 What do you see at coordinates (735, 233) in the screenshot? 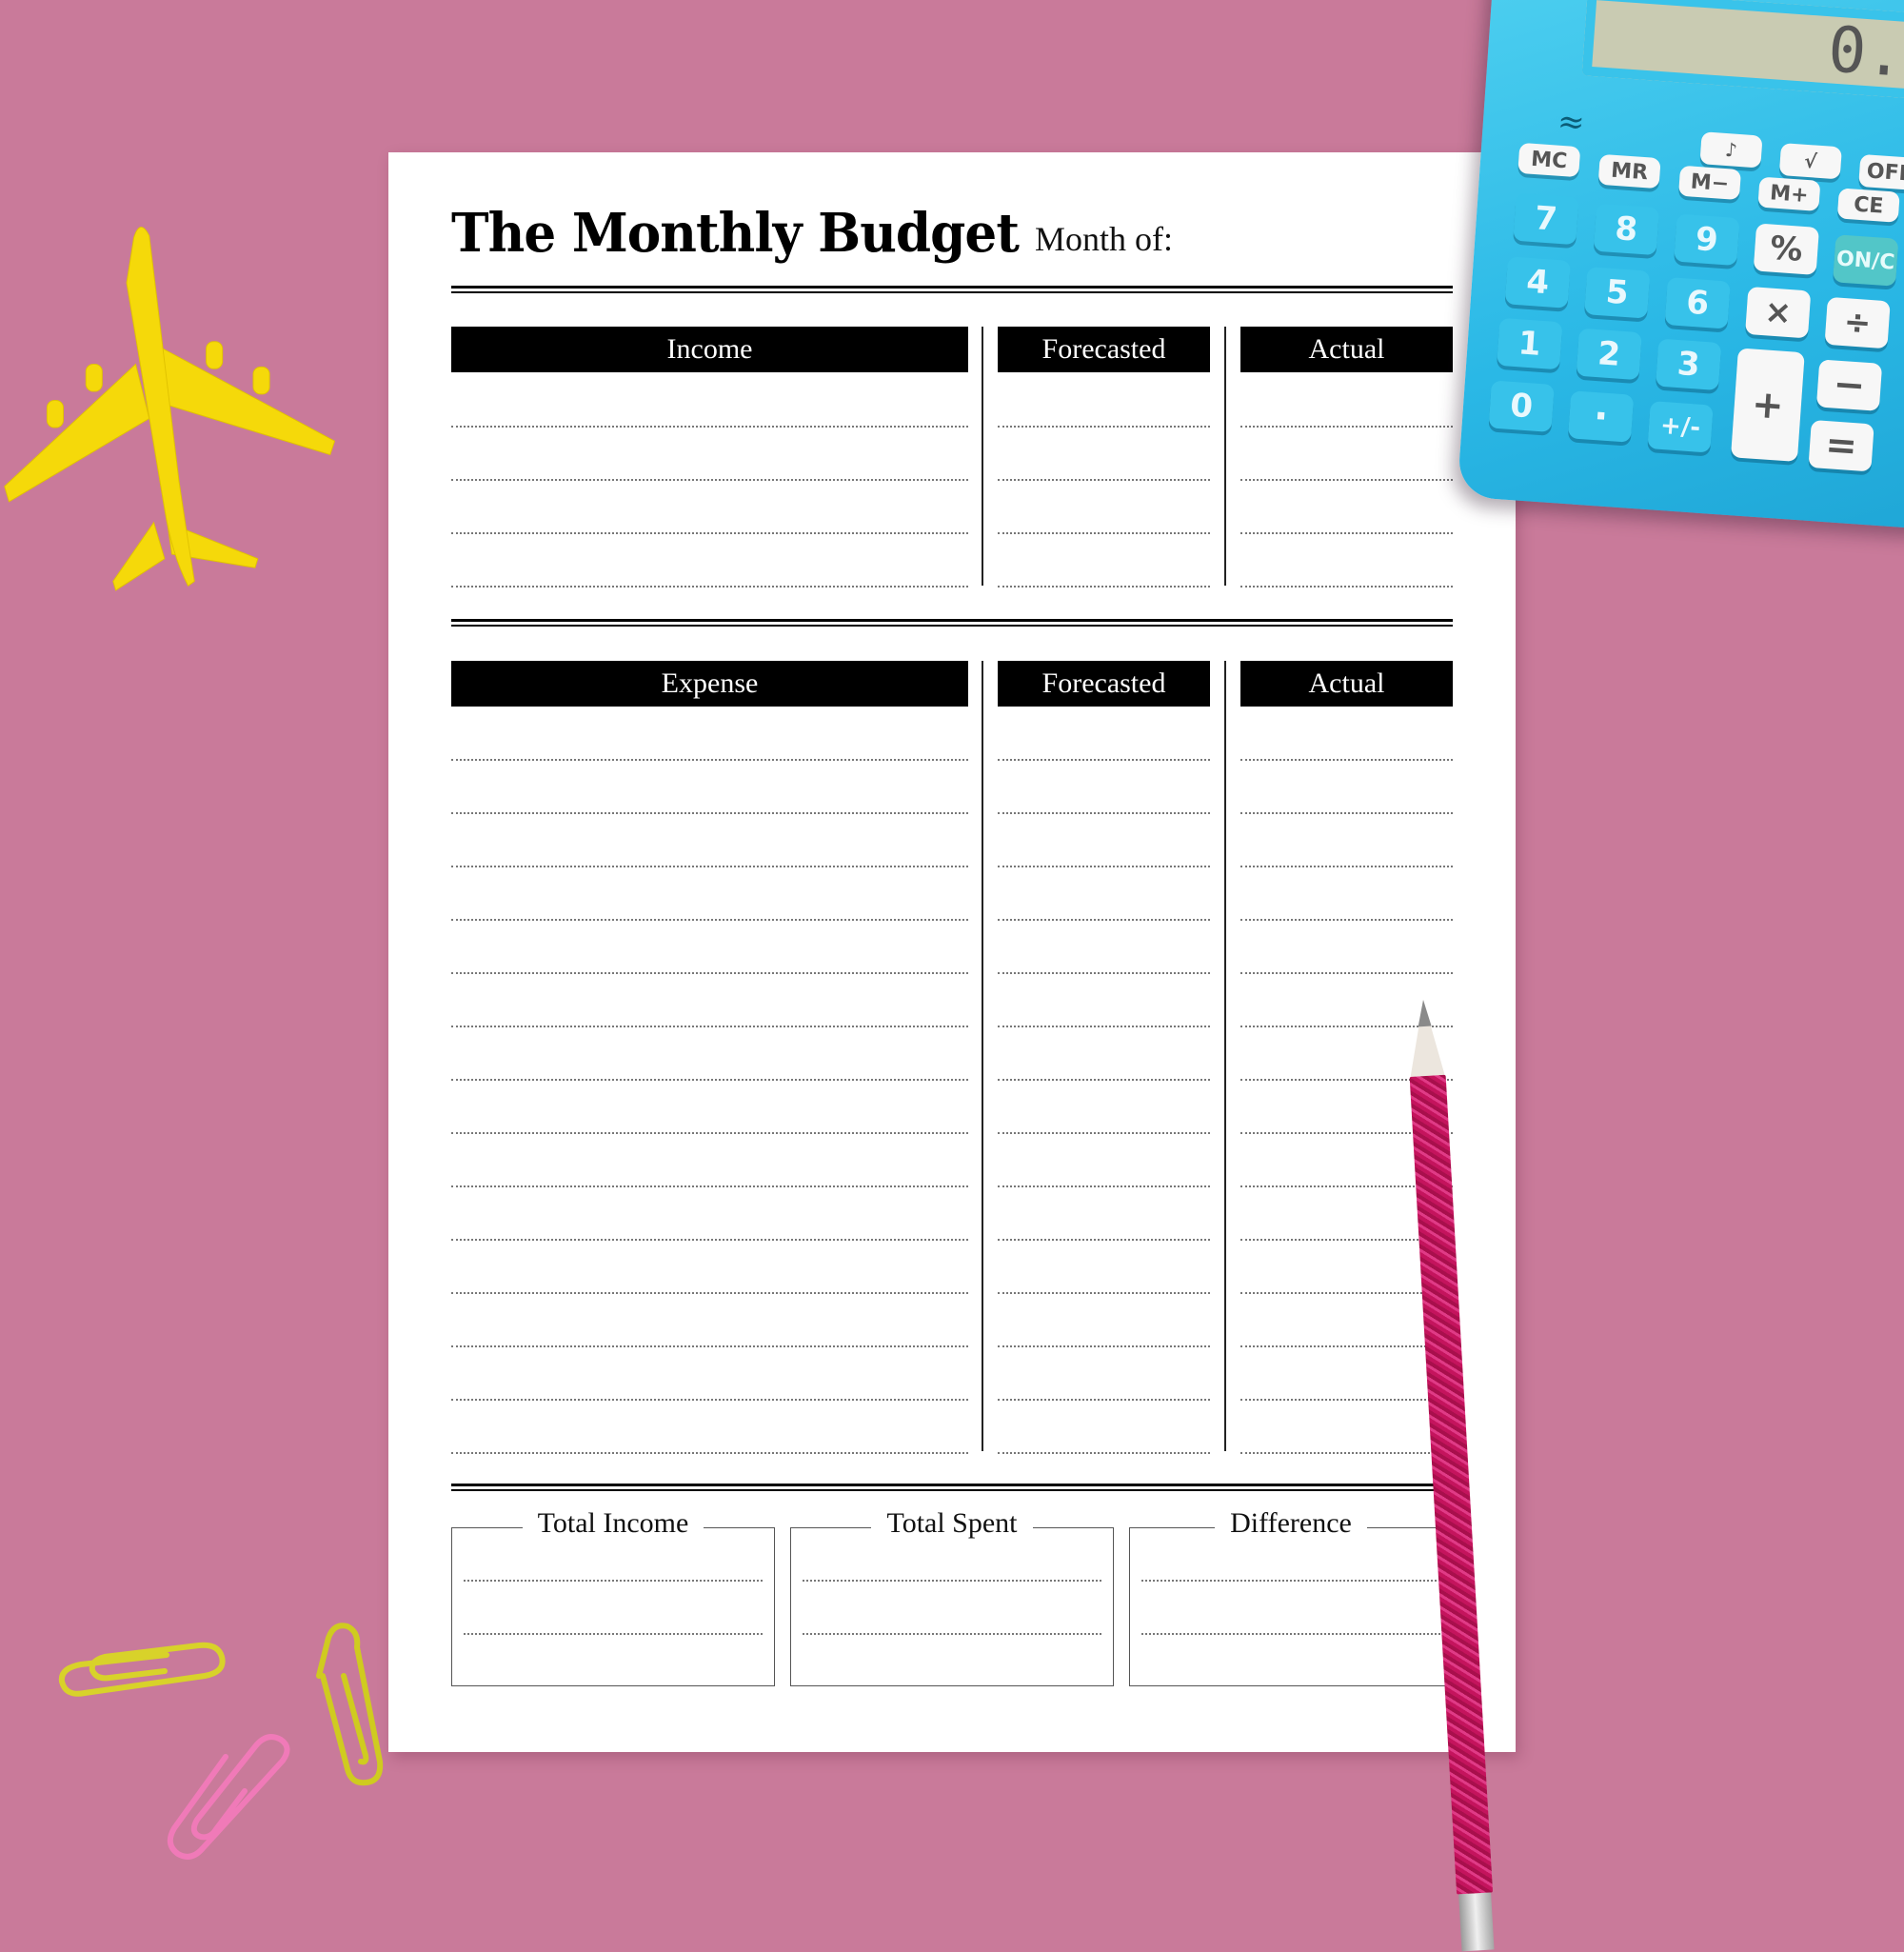
I see `planner-title: The Monthly Budget` at bounding box center [735, 233].